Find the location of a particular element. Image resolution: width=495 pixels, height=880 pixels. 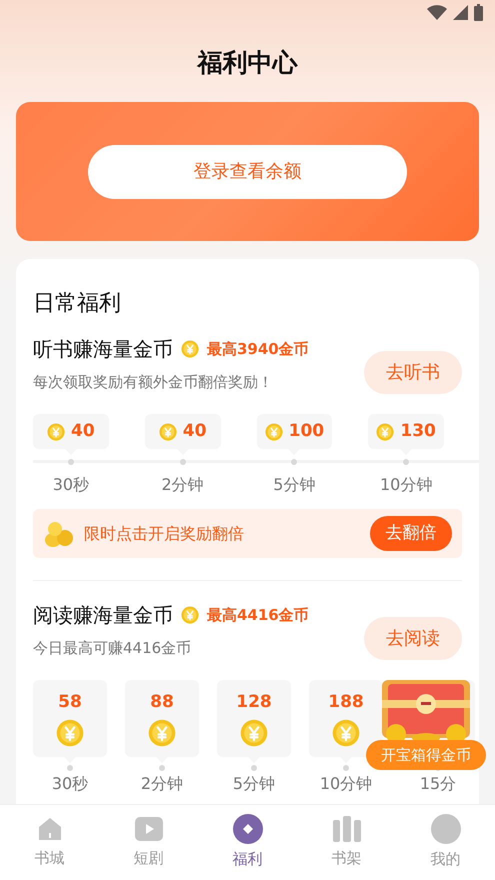

reward-amount: 188 is located at coordinates (346, 702).